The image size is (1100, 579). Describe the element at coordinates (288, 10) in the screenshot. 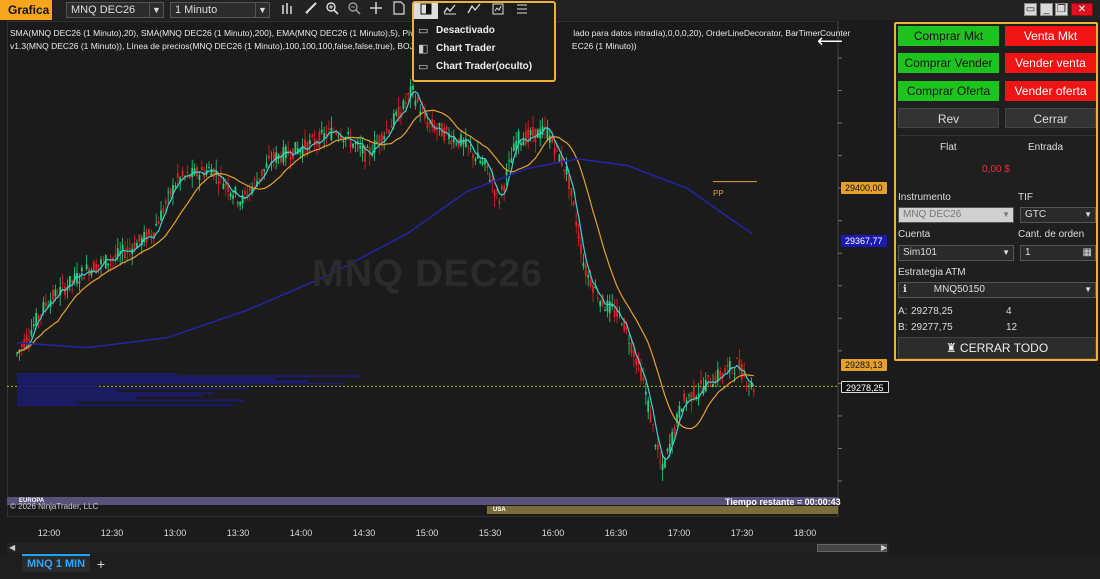

I see `bar-chart-icon` at that location.